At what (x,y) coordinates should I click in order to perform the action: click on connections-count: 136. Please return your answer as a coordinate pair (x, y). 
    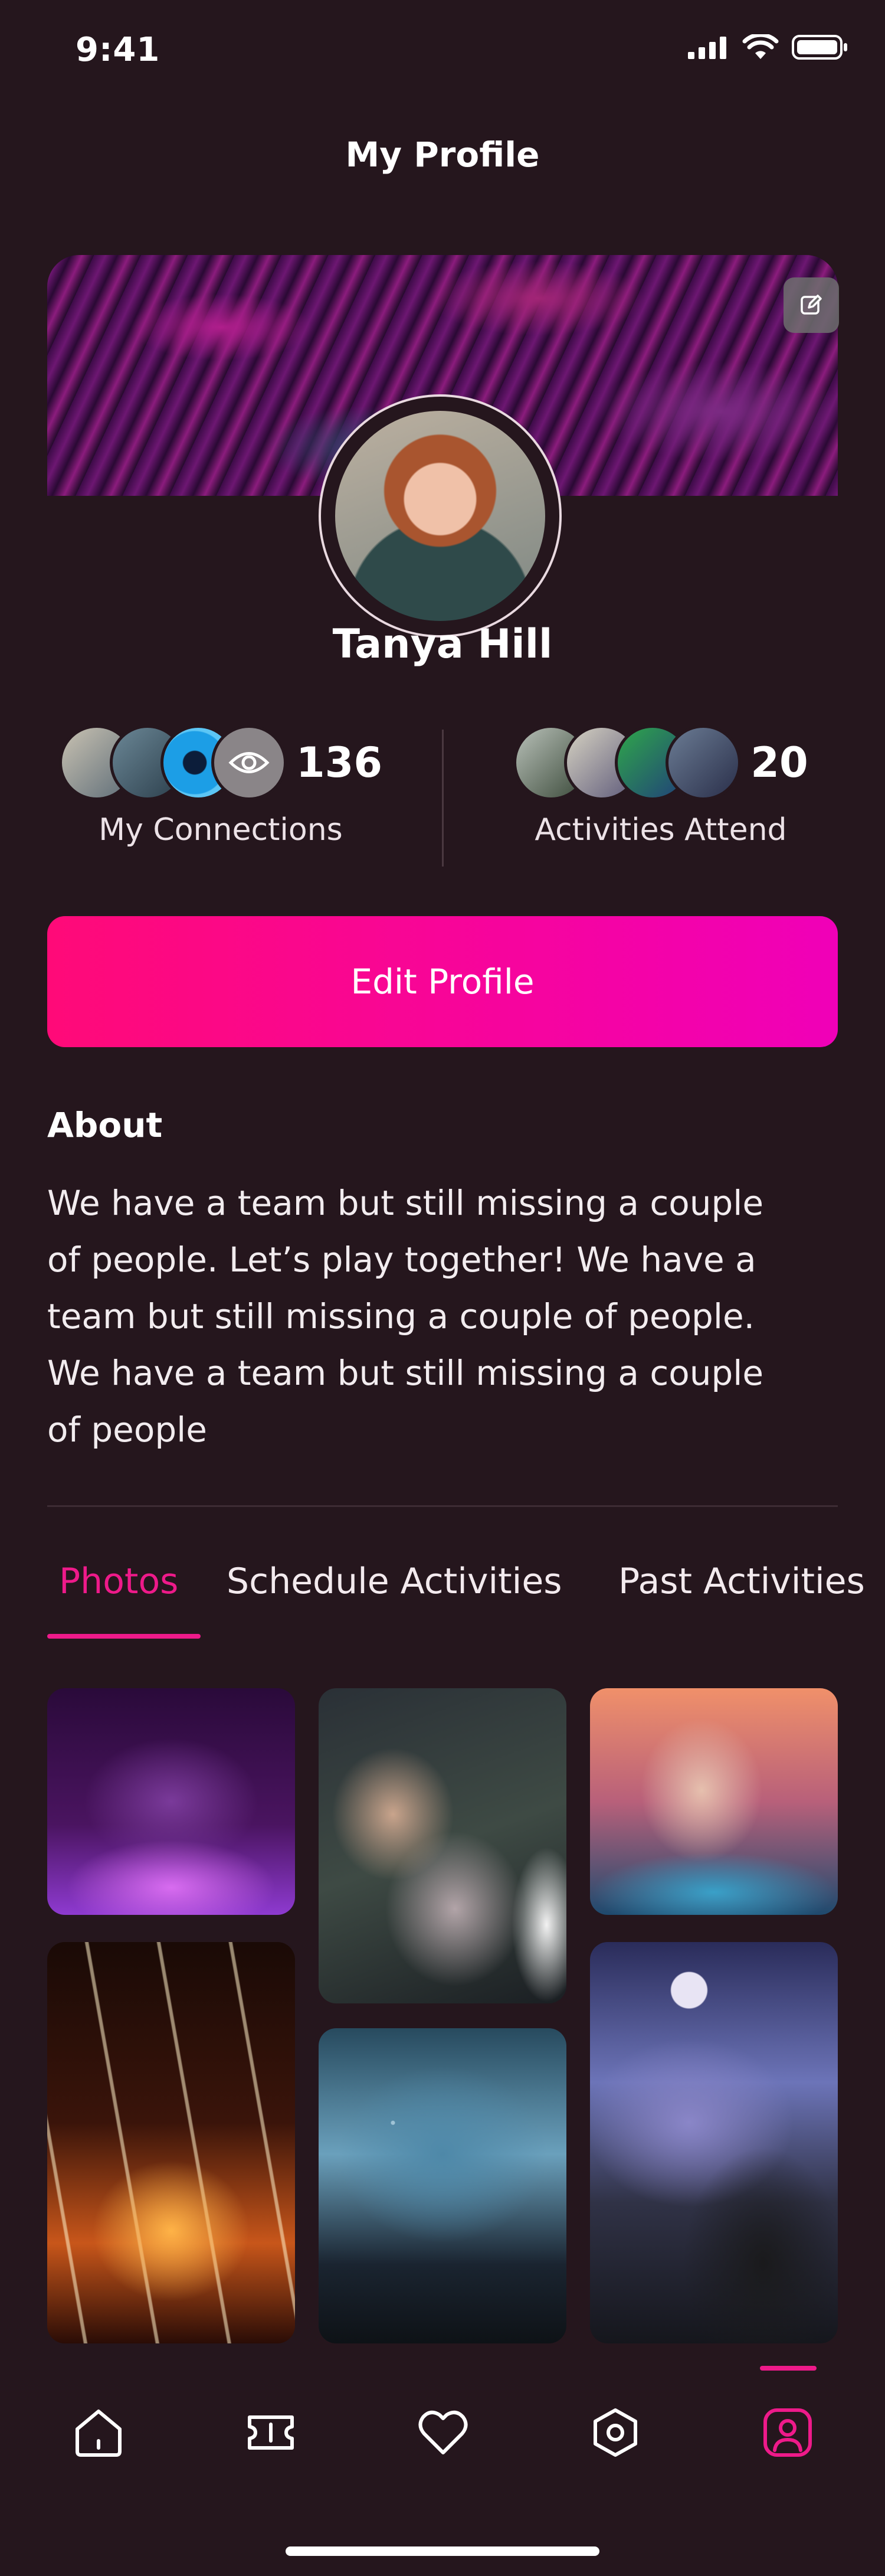
    Looking at the image, I should click on (339, 762).